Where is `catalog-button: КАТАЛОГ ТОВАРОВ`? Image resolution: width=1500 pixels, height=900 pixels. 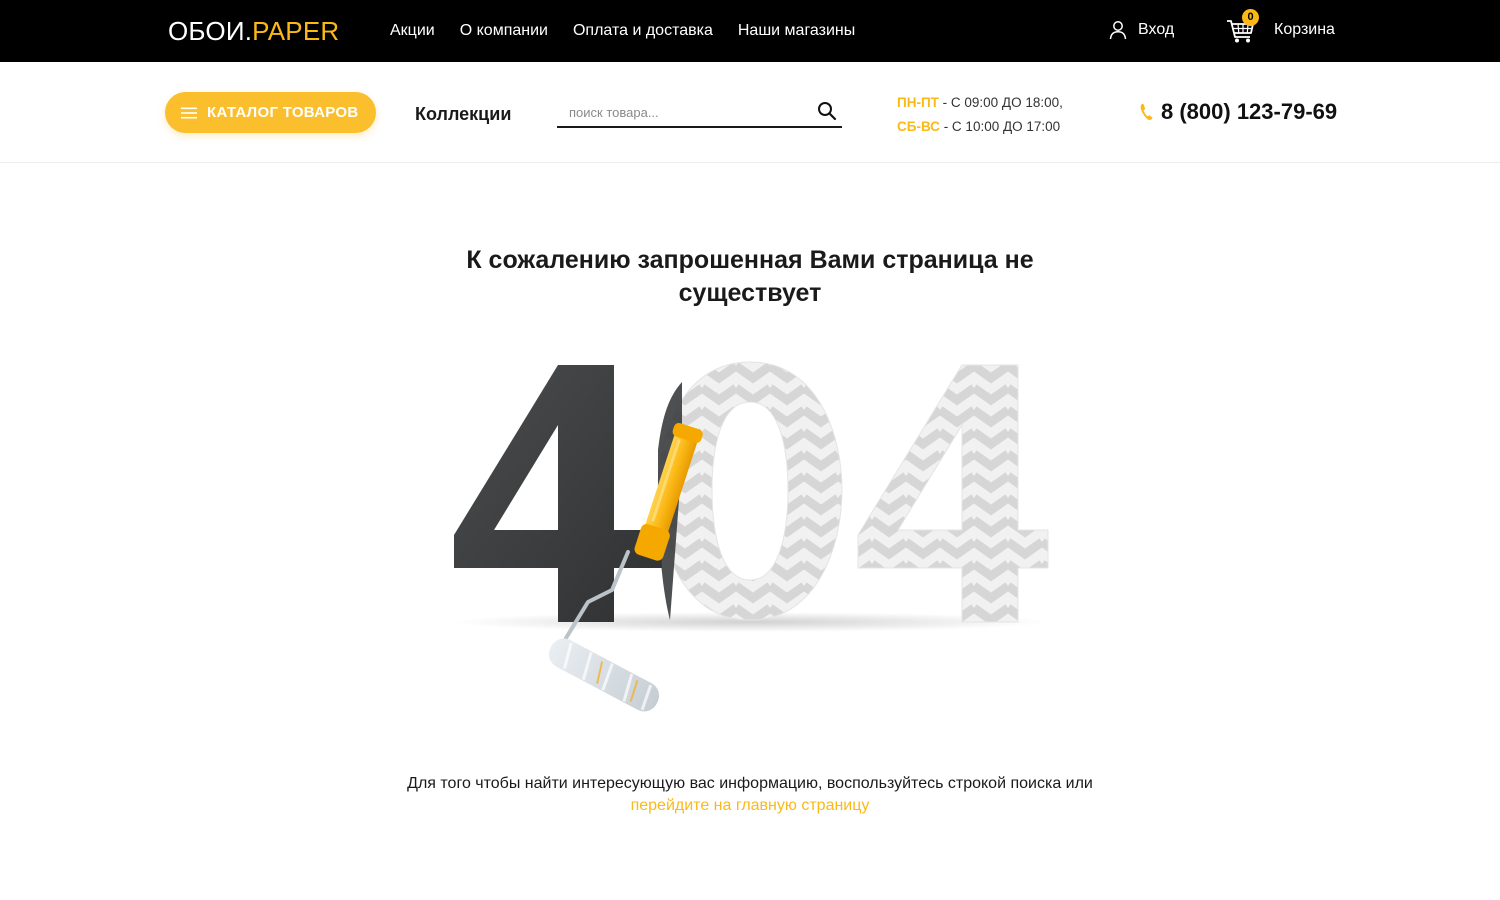 catalog-button: КАТАЛОГ ТОВАРОВ is located at coordinates (270, 112).